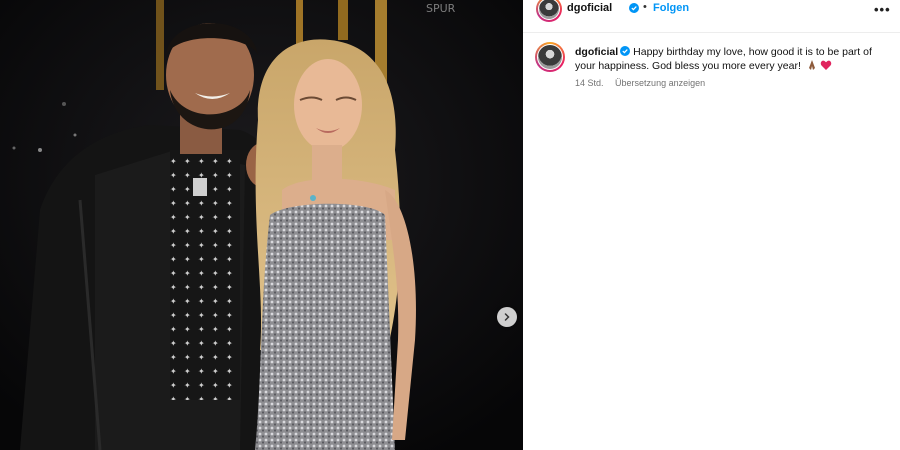 The width and height of the screenshot is (900, 450). Describe the element at coordinates (660, 83) in the screenshot. I see `show-translation-link: Übersetzung anzeigen` at that location.